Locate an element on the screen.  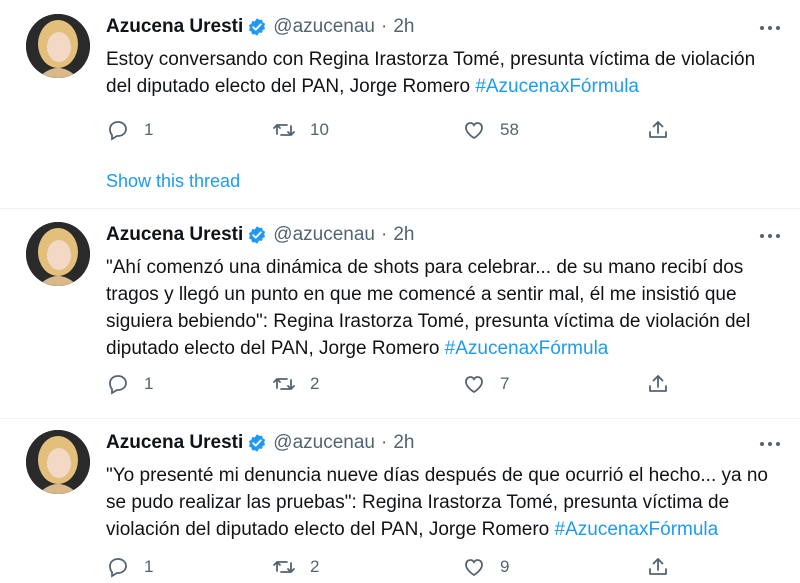
like-button: 58 is located at coordinates (490, 130).